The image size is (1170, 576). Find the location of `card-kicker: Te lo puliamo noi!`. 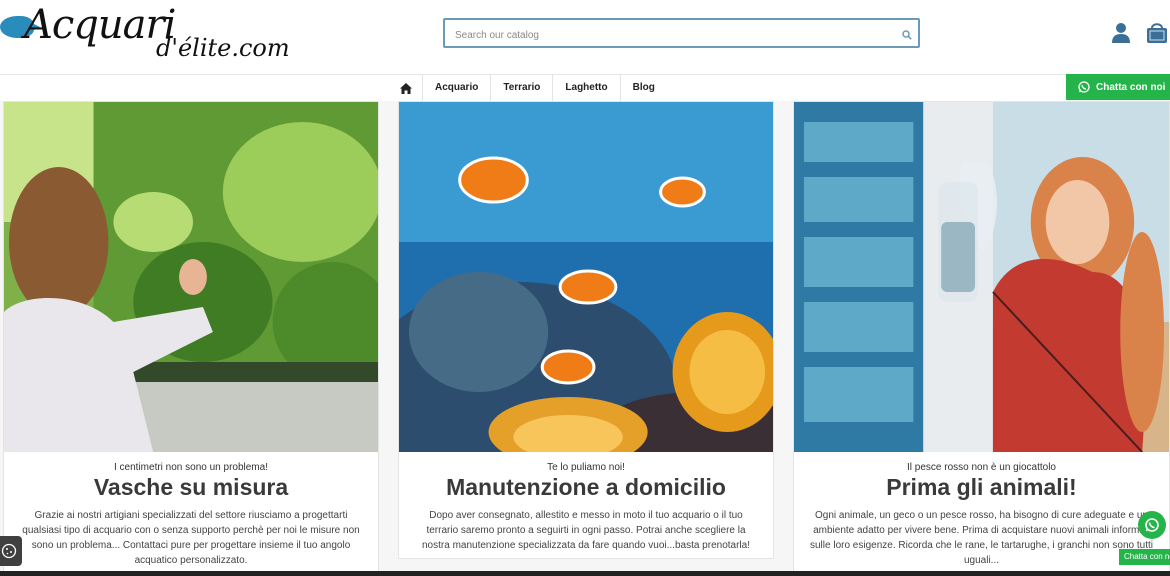

card-kicker: Te lo puliamo noi! is located at coordinates (586, 467).